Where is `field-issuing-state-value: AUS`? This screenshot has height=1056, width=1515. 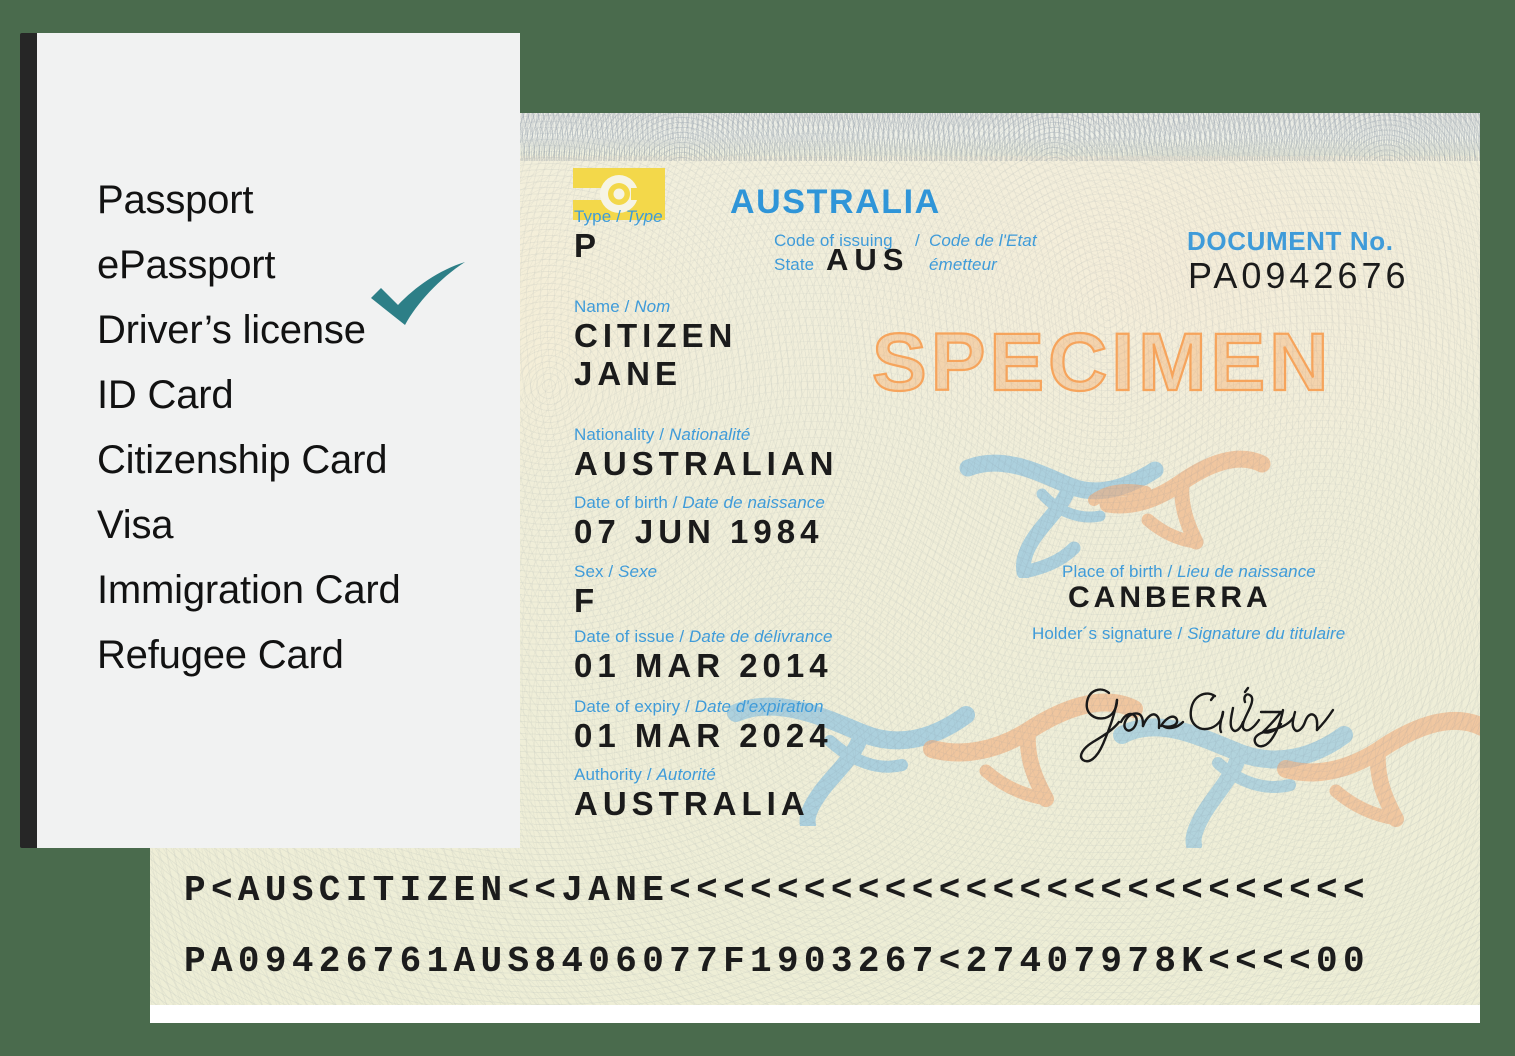 field-issuing-state-value: AUS is located at coordinates (868, 259).